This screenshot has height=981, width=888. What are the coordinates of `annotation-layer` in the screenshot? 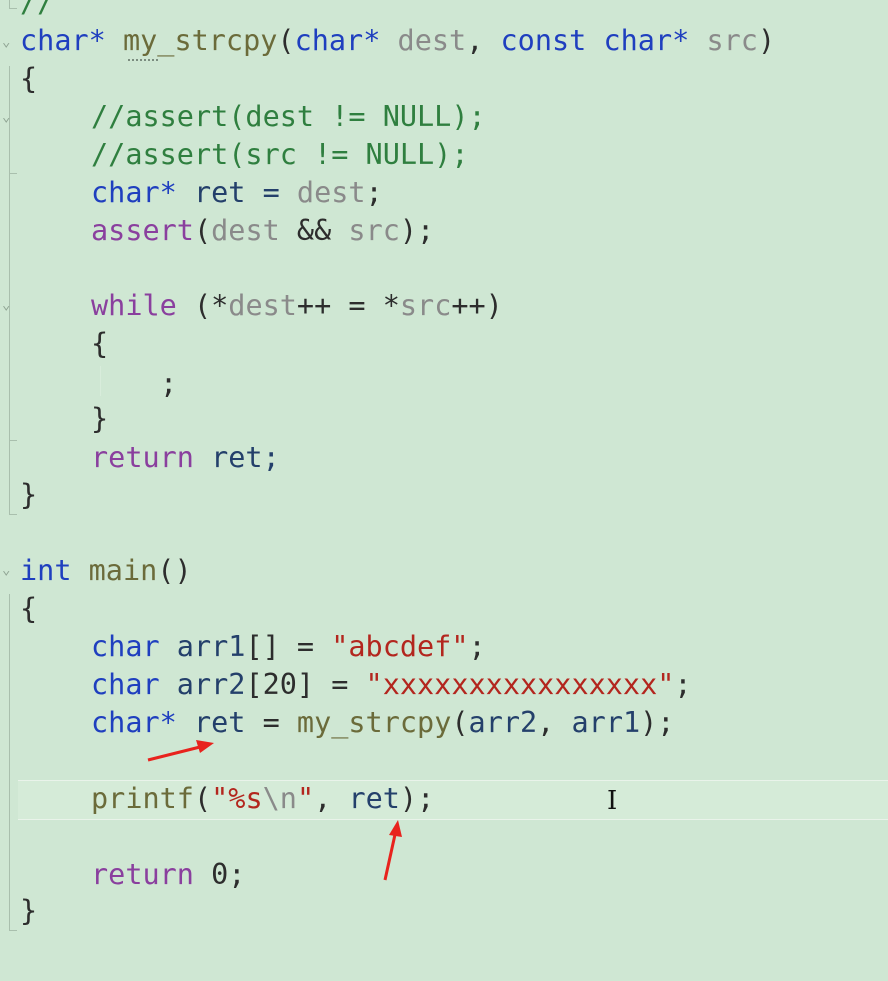 It's located at (274, 810).